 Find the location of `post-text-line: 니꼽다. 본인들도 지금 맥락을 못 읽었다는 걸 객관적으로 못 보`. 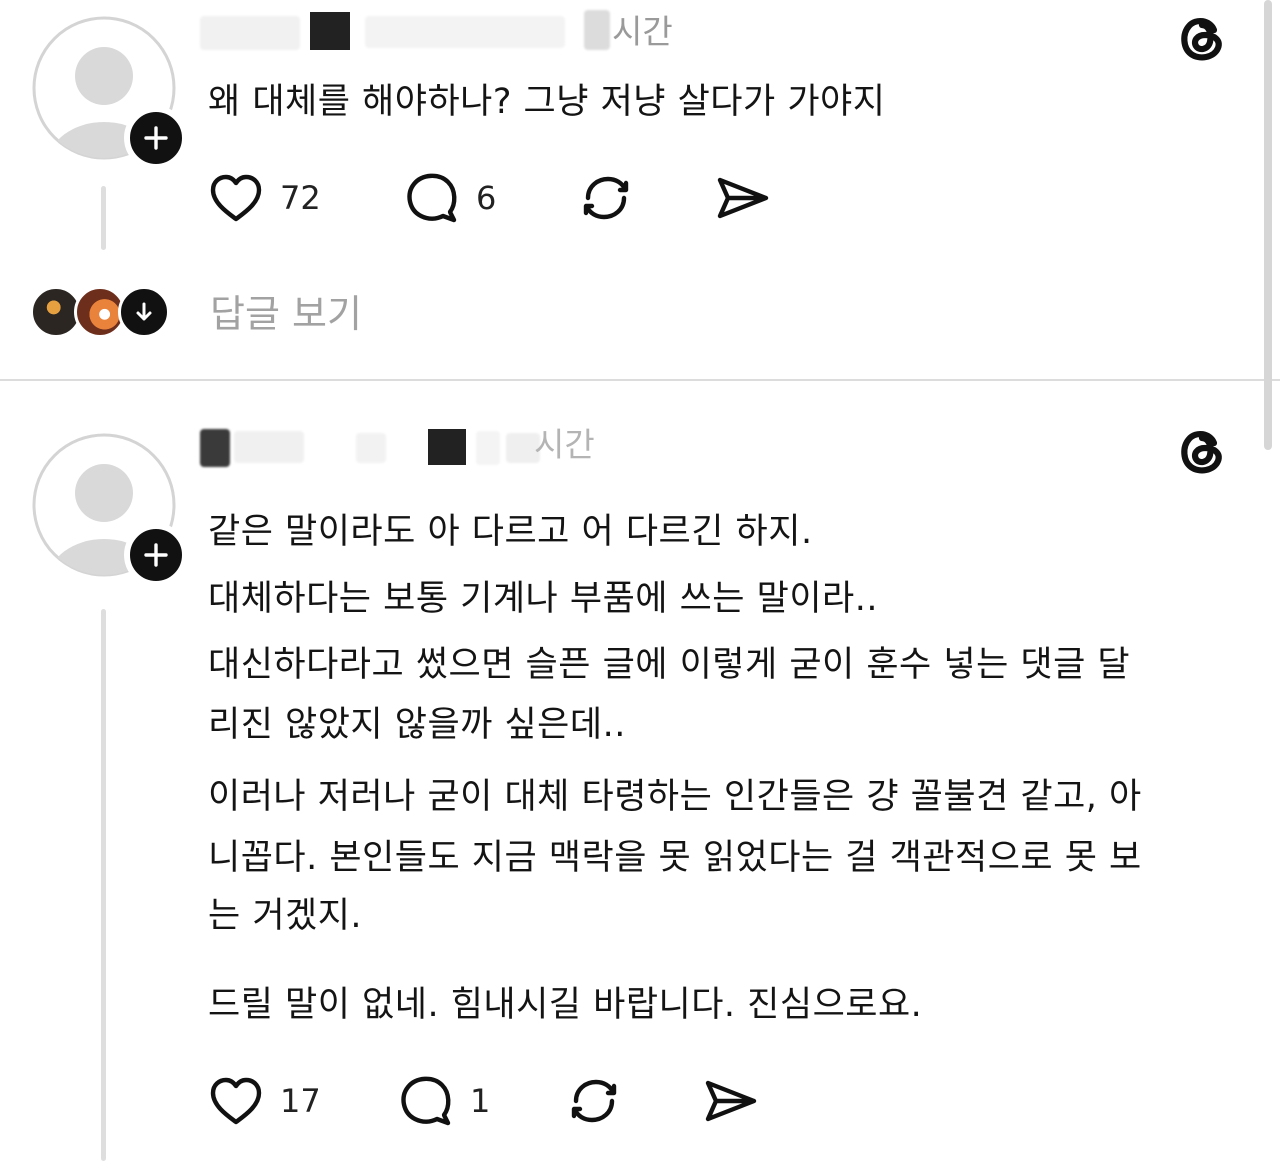

post-text-line: 니꼽다. 본인들도 지금 맥락을 못 읽었다는 걸 객관적으로 못 보 is located at coordinates (675, 858).